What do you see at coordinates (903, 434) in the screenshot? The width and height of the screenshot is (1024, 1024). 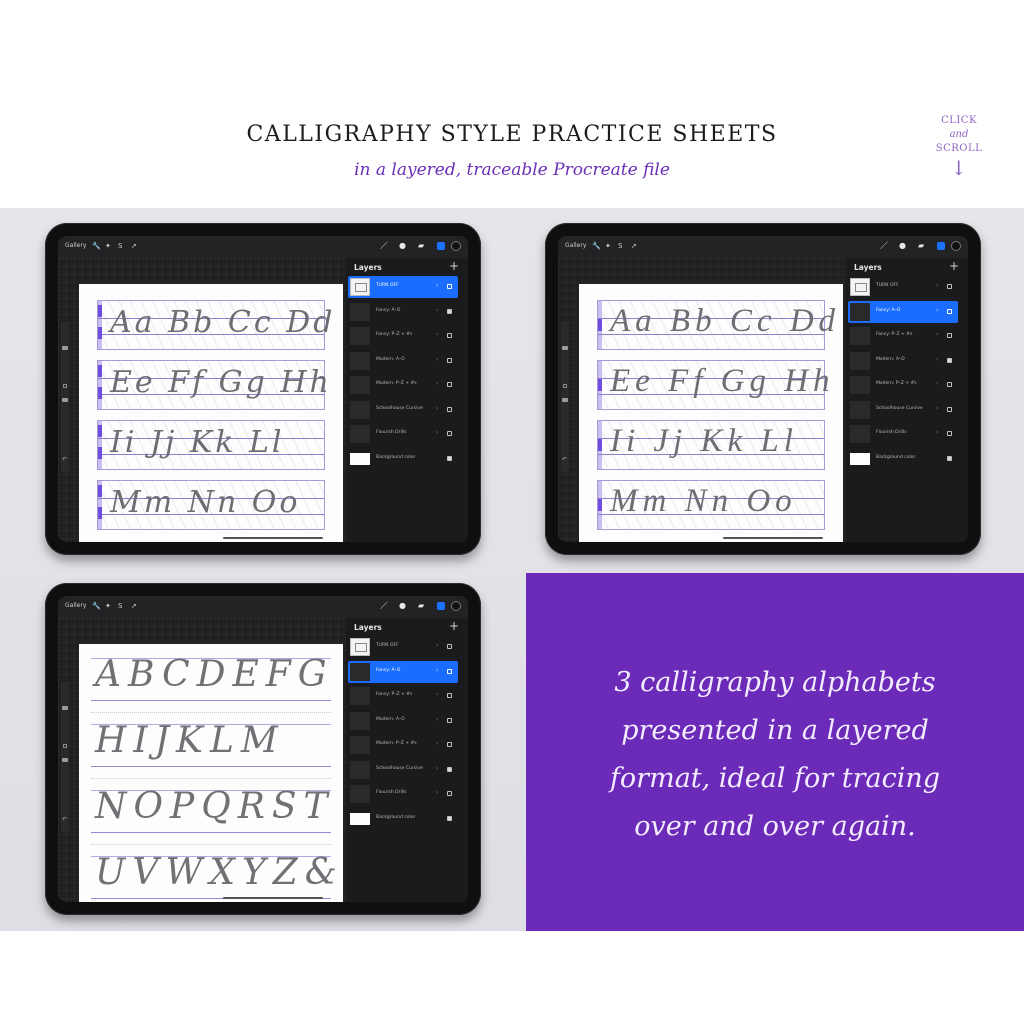 I see `layer-item: Flourish Drills ›` at bounding box center [903, 434].